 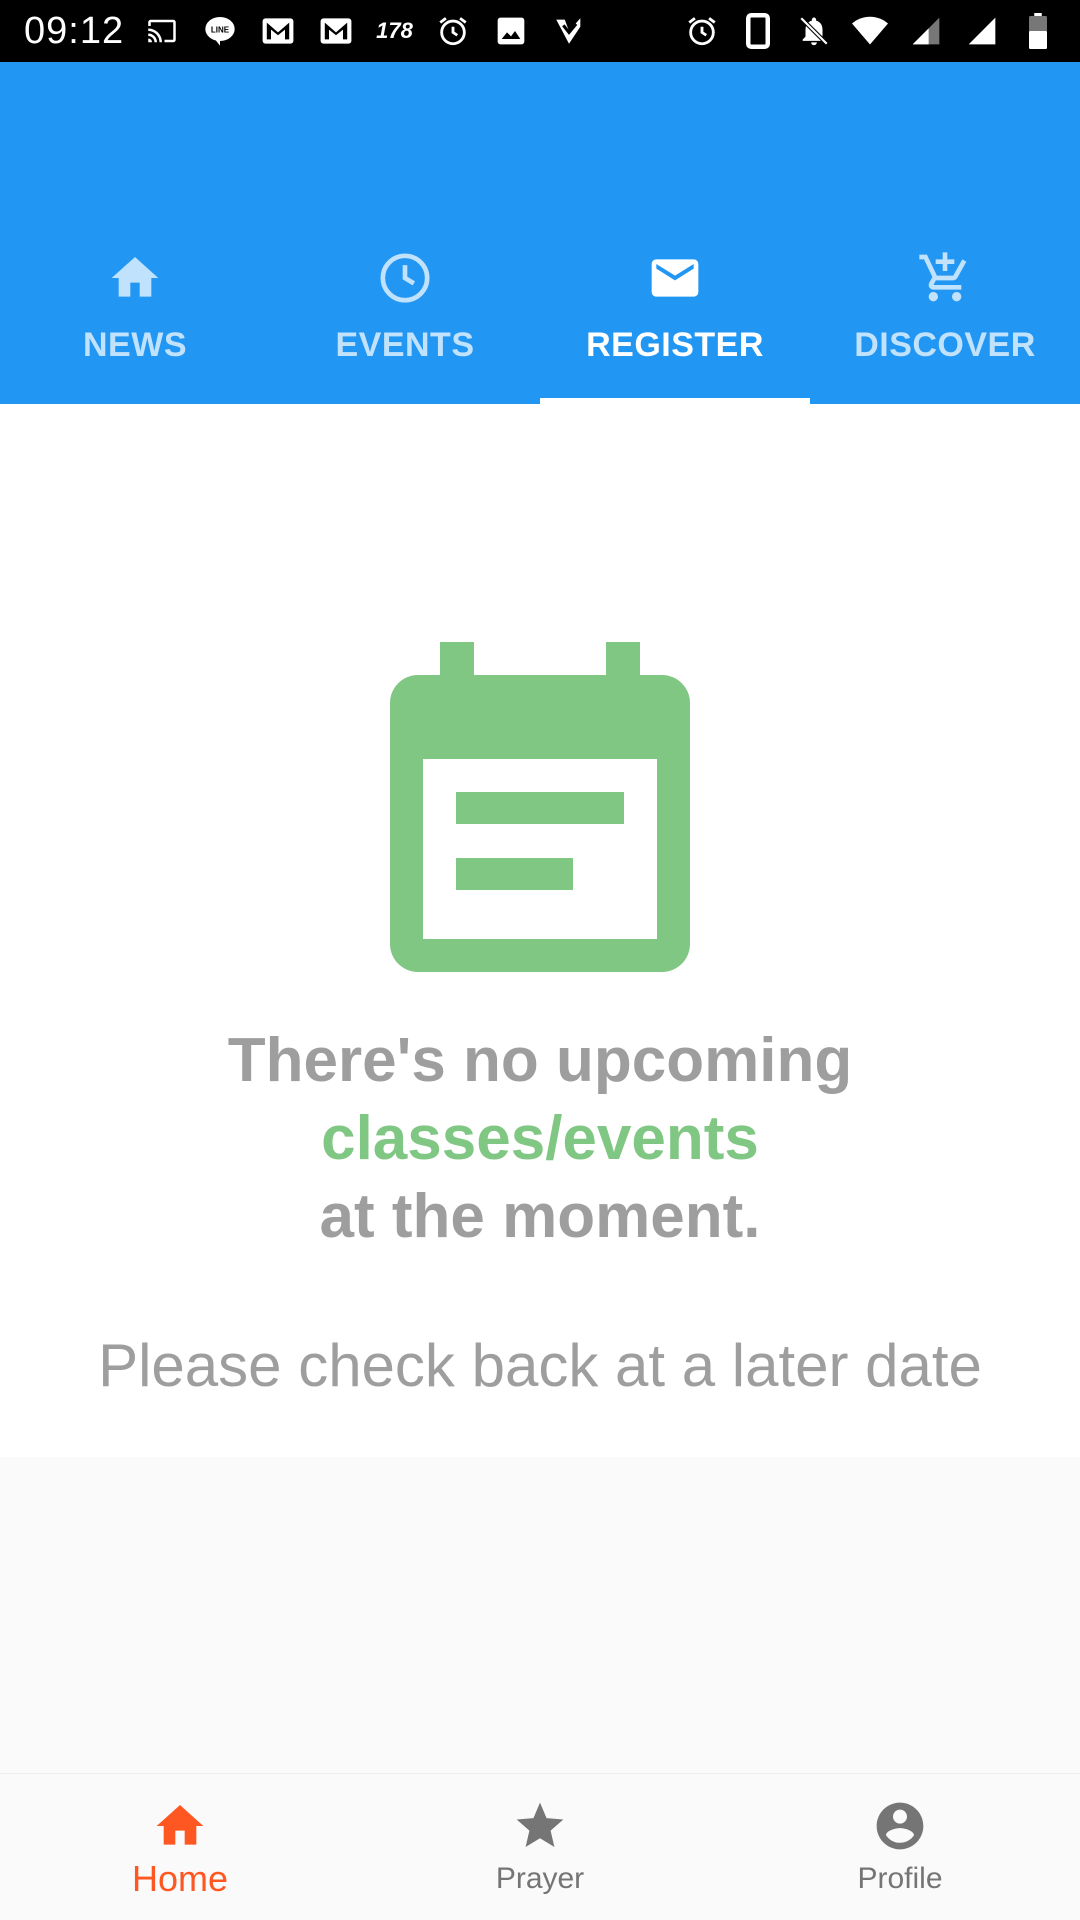 I want to click on bottom-nav-profile-label: Profile, so click(x=900, y=1878).